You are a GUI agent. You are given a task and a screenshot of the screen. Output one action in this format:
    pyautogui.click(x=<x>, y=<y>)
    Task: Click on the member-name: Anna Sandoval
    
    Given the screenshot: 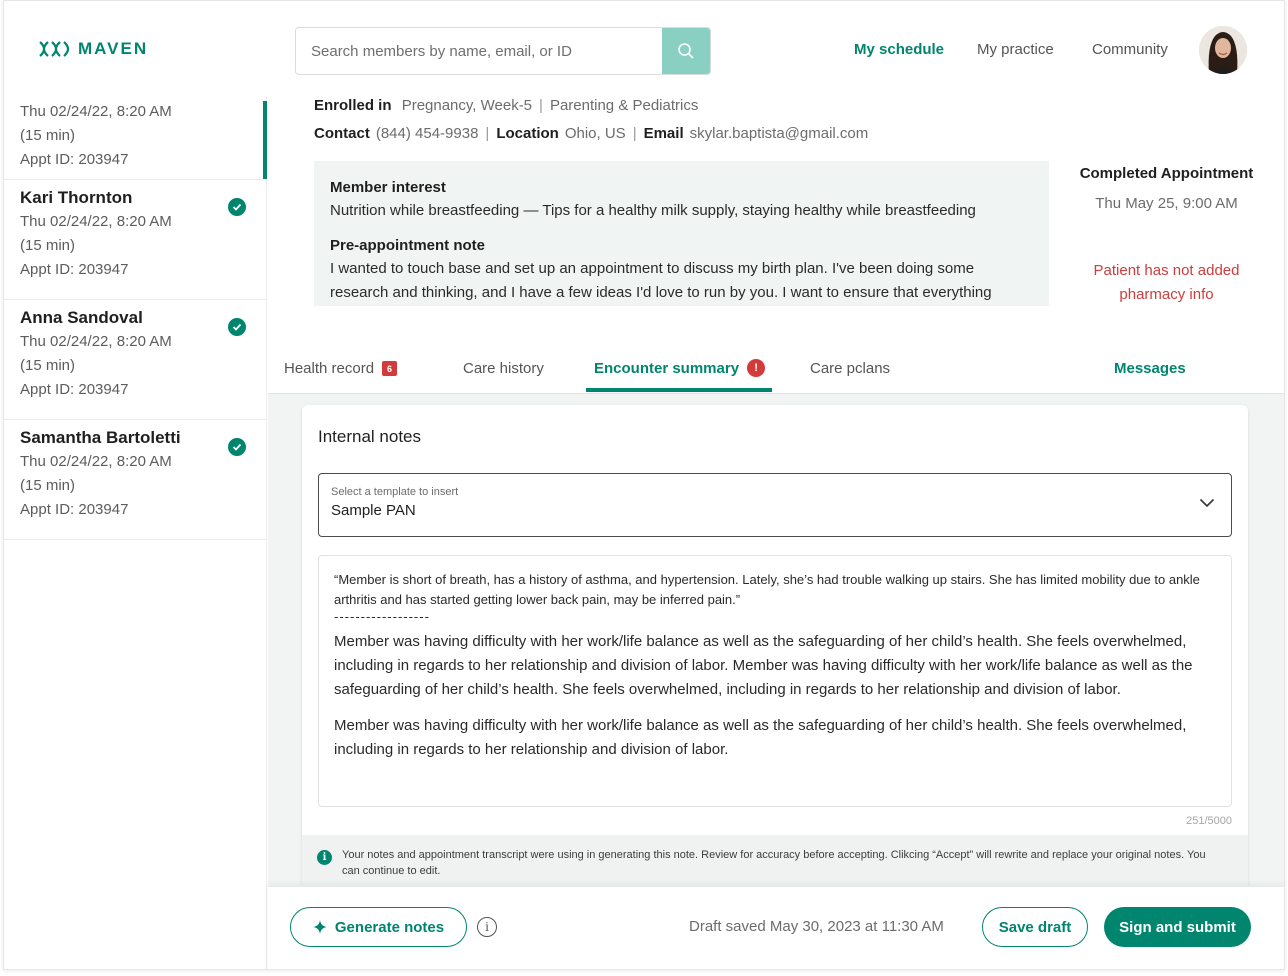 What is the action you would take?
    pyautogui.click(x=81, y=317)
    